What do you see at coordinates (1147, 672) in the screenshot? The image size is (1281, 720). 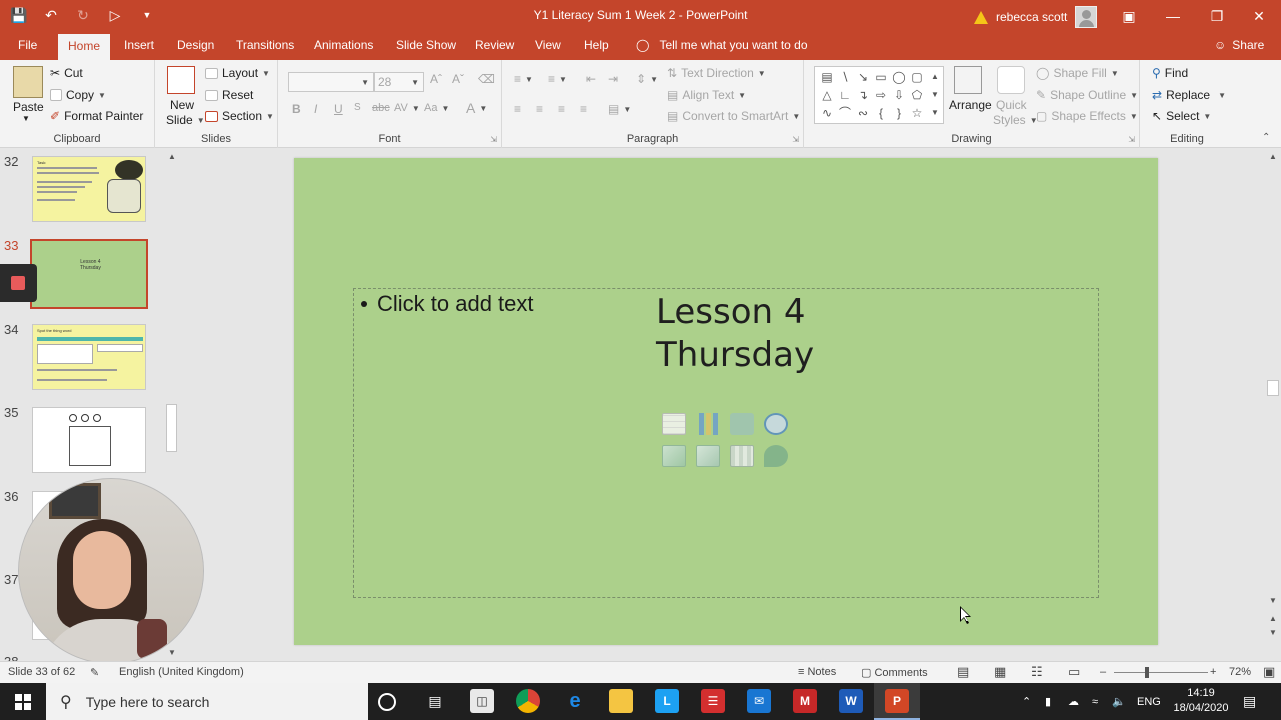 I see `zoom-slider-knob` at bounding box center [1147, 672].